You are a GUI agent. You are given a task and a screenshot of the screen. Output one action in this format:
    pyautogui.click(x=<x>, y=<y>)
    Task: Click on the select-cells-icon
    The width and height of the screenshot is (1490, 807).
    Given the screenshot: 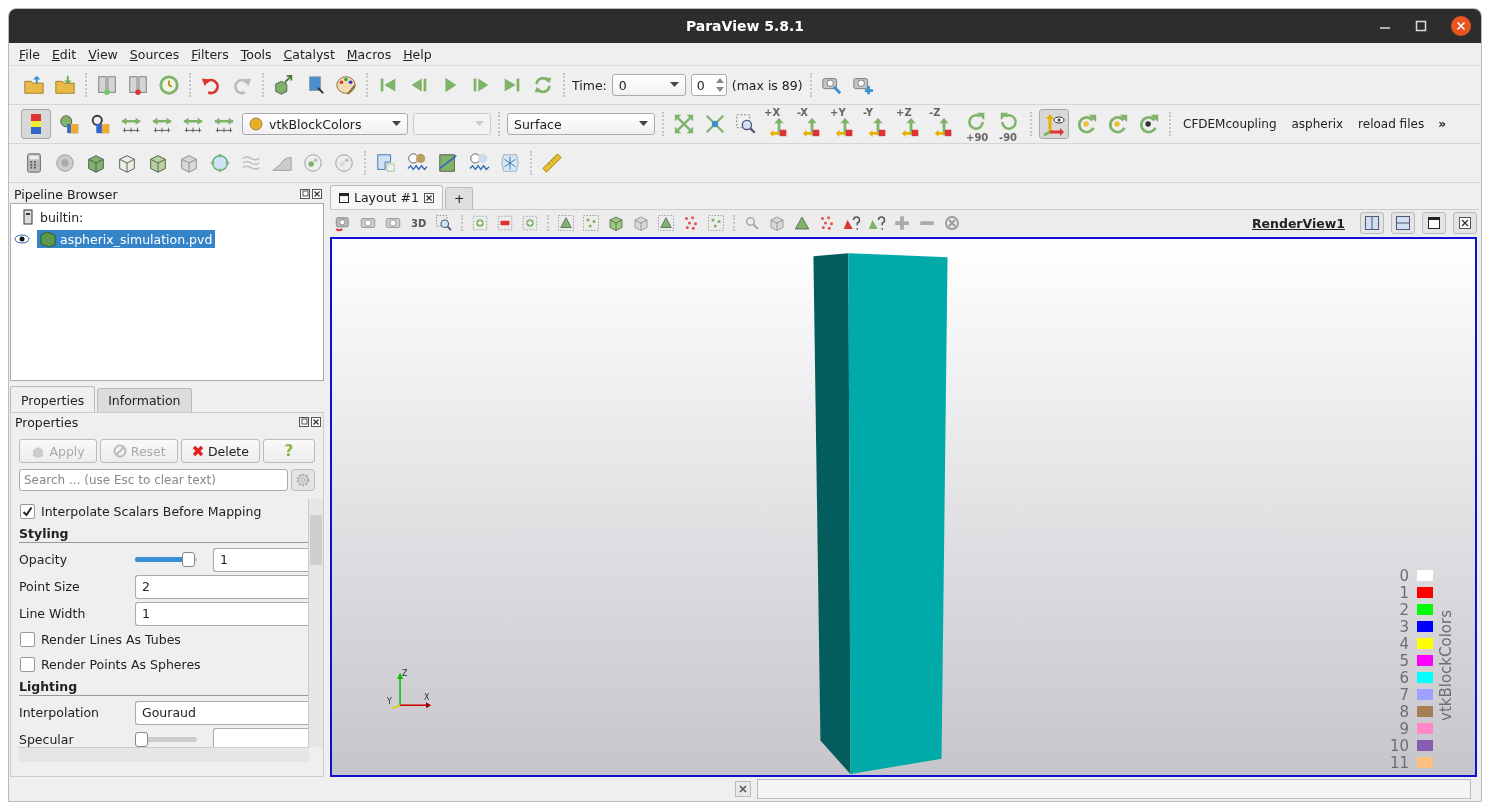 What is the action you would take?
    pyautogui.click(x=566, y=223)
    